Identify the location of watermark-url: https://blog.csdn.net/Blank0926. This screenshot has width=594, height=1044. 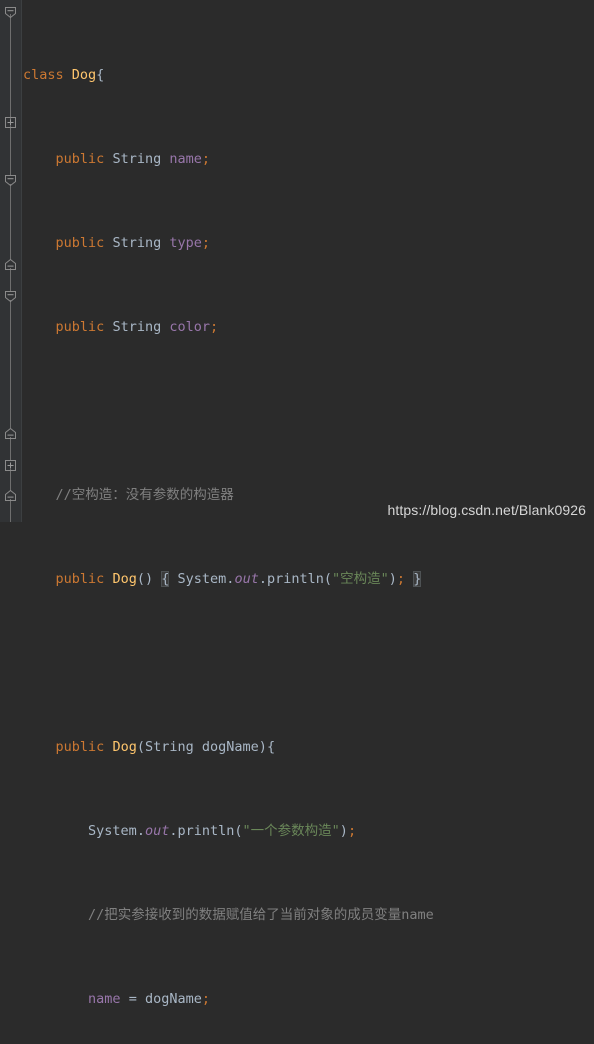
(486, 510).